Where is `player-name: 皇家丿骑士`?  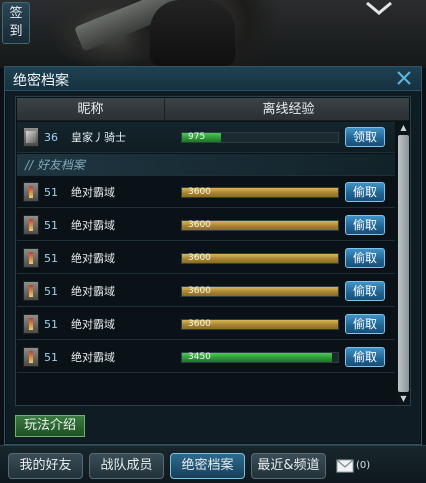 player-name: 皇家丿骑士 is located at coordinates (98, 137).